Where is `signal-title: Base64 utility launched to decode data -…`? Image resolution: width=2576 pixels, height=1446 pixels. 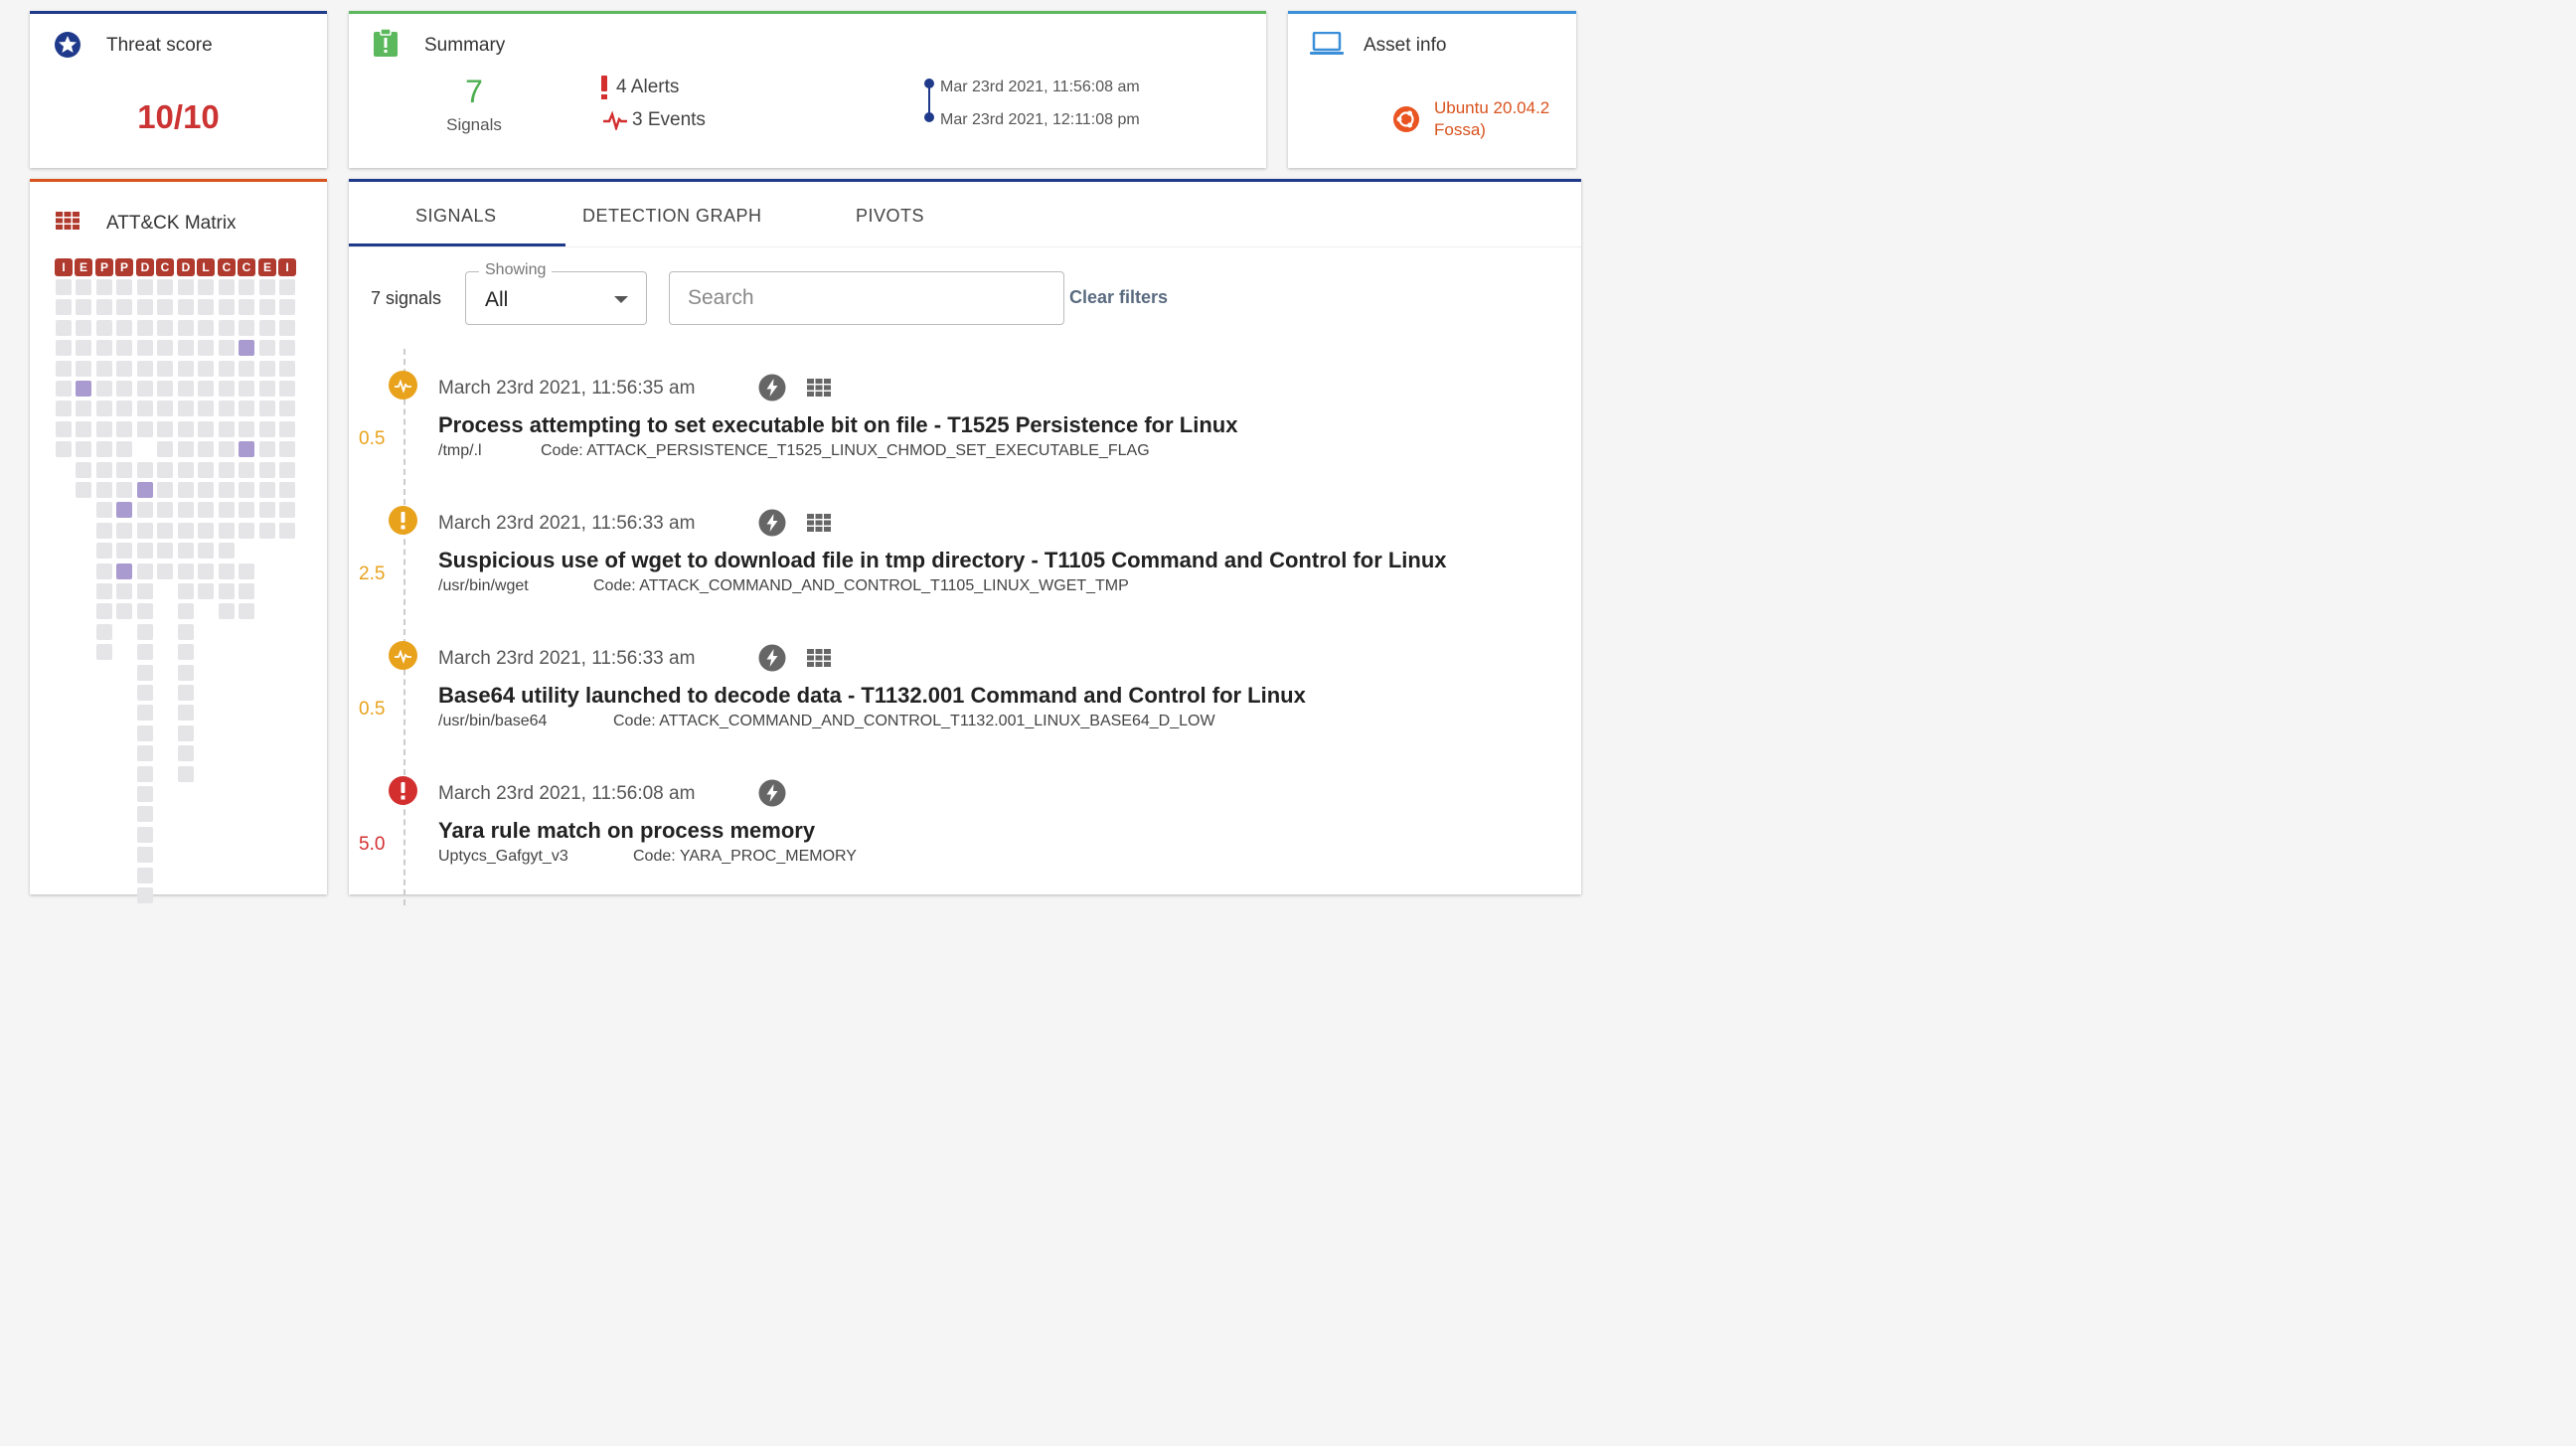 signal-title: Base64 utility launched to decode data -… is located at coordinates (872, 696).